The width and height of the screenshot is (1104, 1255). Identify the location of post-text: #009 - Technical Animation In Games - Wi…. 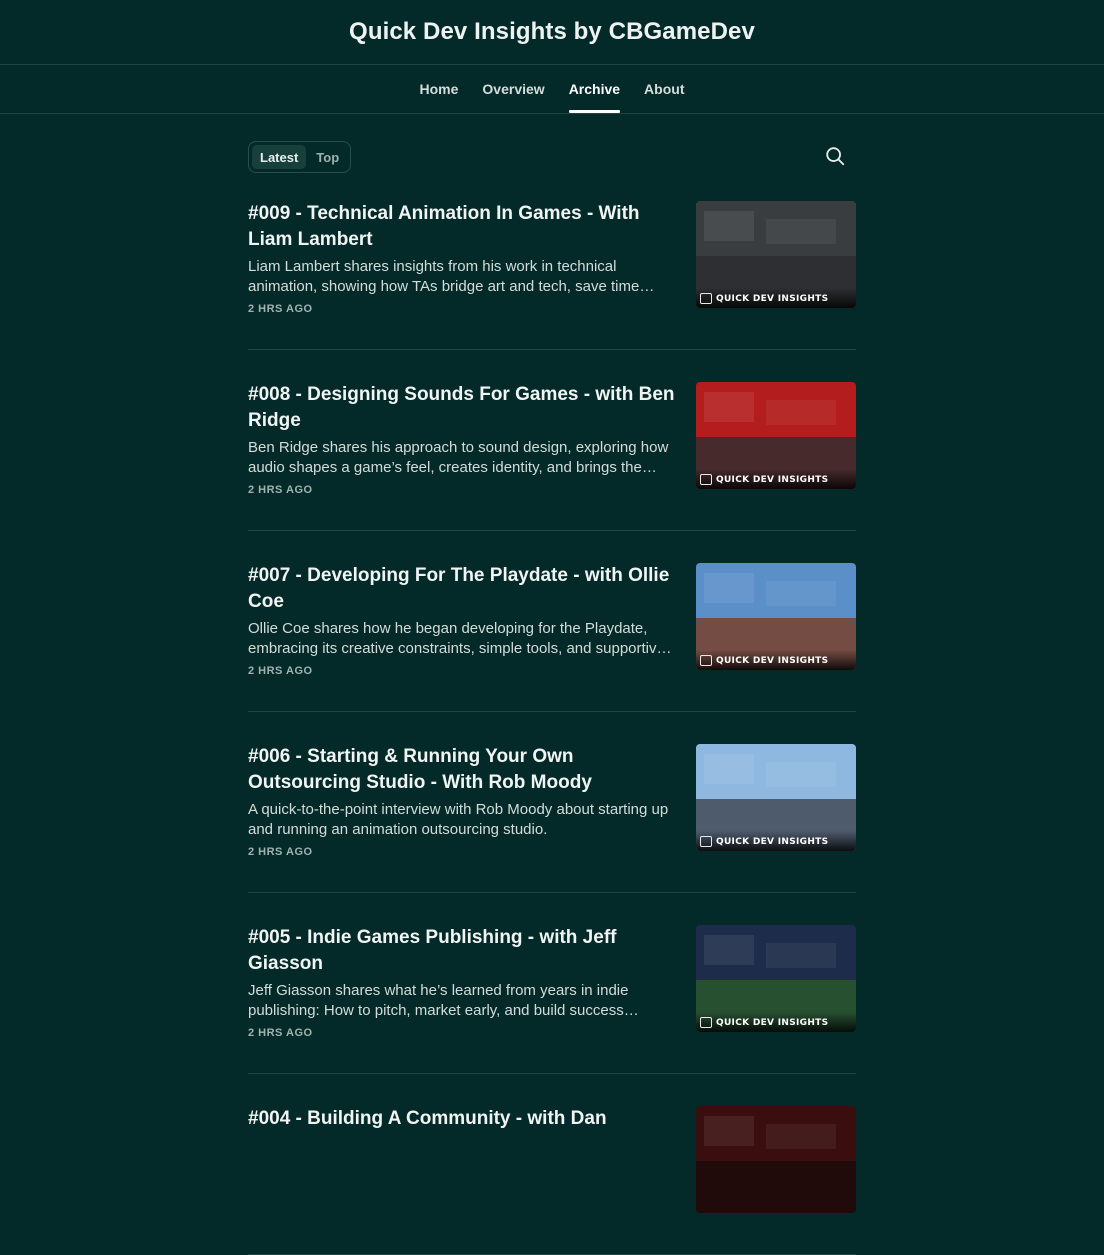
(462, 275).